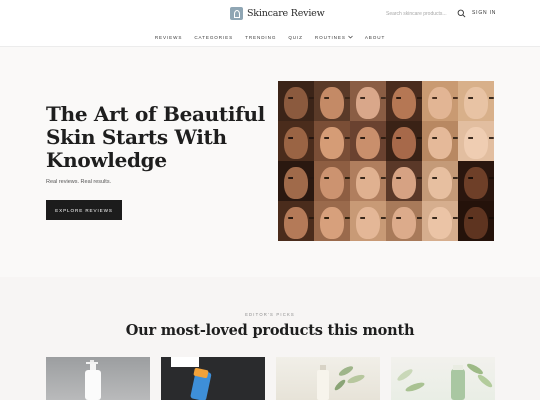 The height and width of the screenshot is (400, 540). What do you see at coordinates (93, 380) in the screenshot?
I see `pump-bottle-image` at bounding box center [93, 380].